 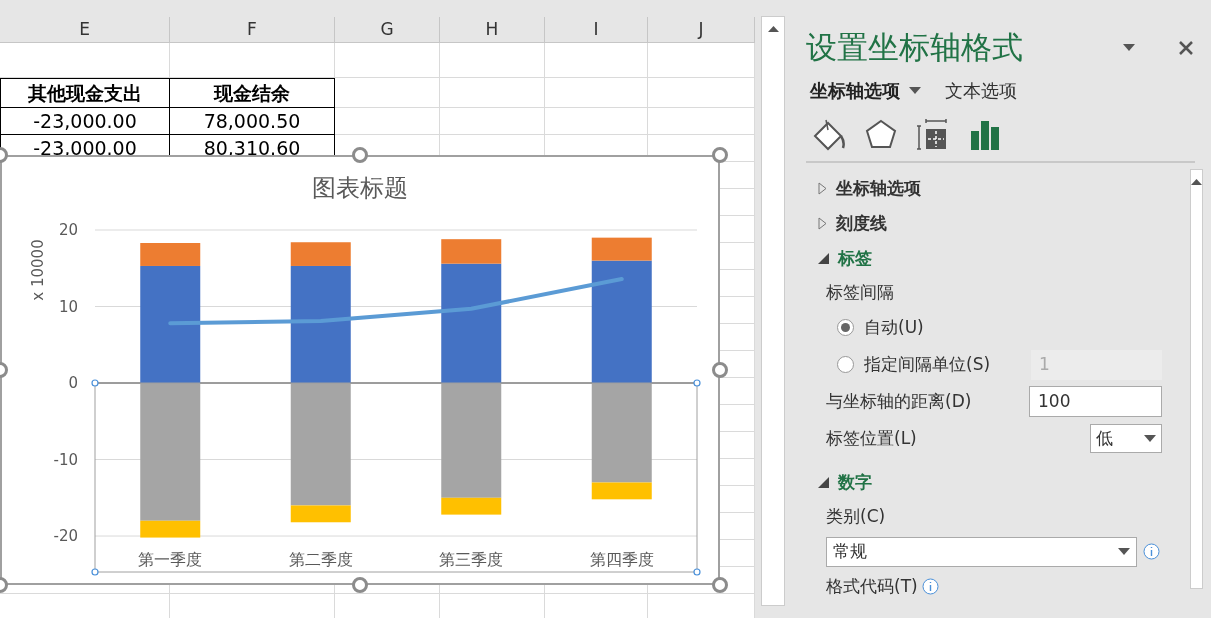 What do you see at coordinates (471, 559) in the screenshot?
I see `axis-category-label: 第三季度` at bounding box center [471, 559].